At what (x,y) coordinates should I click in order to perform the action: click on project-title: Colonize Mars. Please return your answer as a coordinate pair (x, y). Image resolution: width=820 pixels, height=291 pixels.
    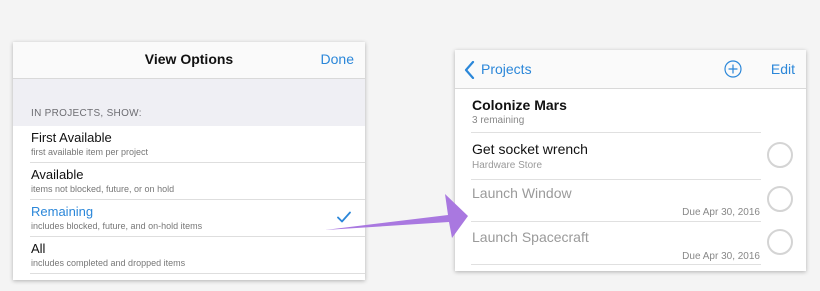
    Looking at the image, I should click on (519, 105).